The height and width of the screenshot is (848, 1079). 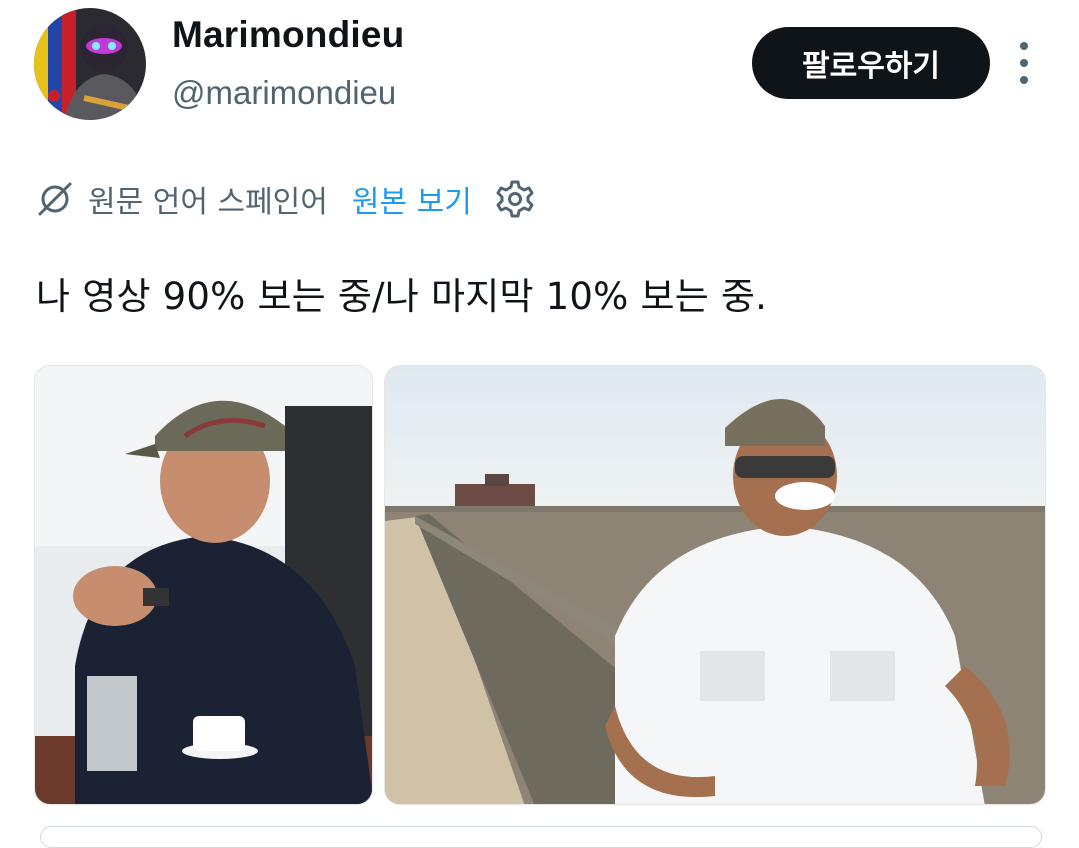 I want to click on translation-row: 원문 언어 스페인어 원본 보기, so click(x=286, y=199).